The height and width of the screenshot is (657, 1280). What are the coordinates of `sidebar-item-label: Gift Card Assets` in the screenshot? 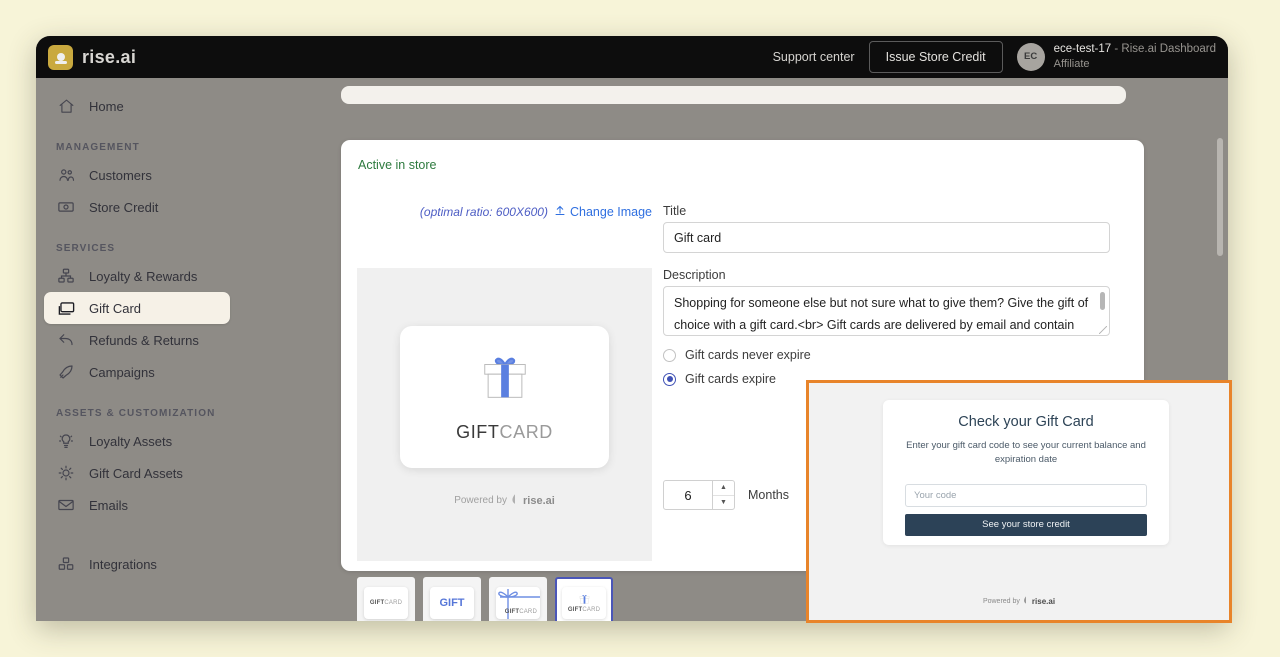 It's located at (136, 473).